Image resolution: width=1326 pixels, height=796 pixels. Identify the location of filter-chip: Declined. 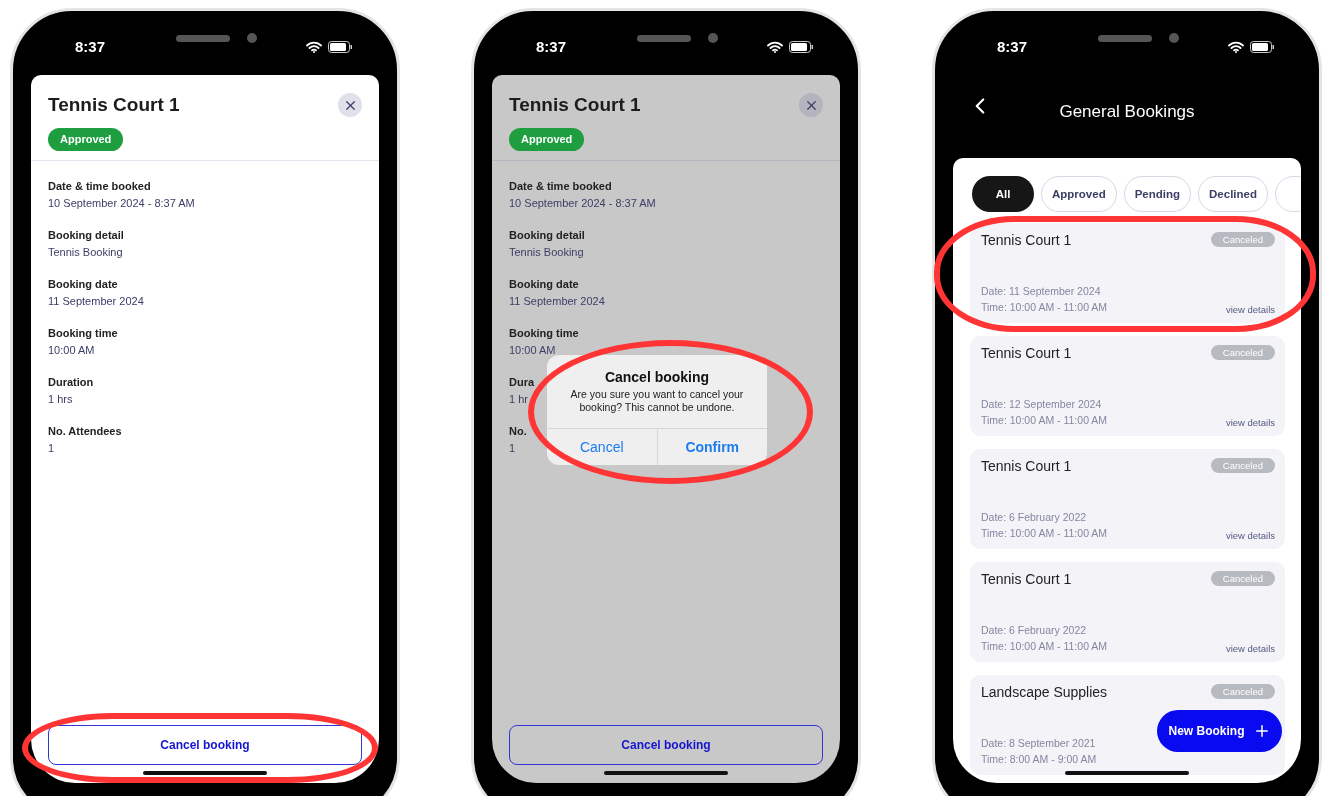
(1233, 194).